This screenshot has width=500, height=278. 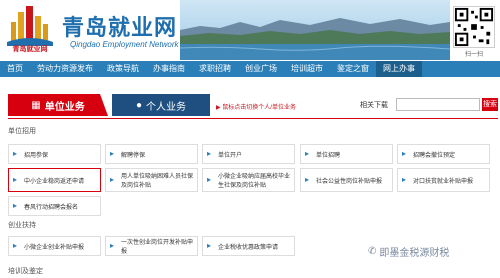 What do you see at coordinates (139, 105) in the screenshot?
I see `person-icon: ●` at bounding box center [139, 105].